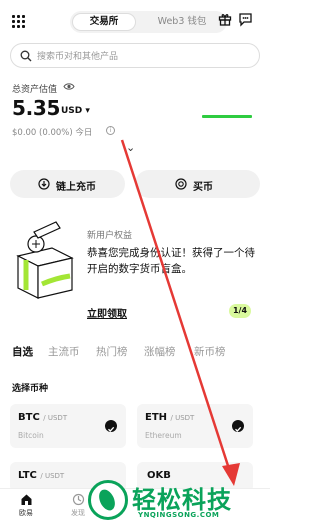 This screenshot has width=320, height=525. What do you see at coordinates (110, 236) in the screenshot?
I see `promo-title: 新用户权益` at bounding box center [110, 236].